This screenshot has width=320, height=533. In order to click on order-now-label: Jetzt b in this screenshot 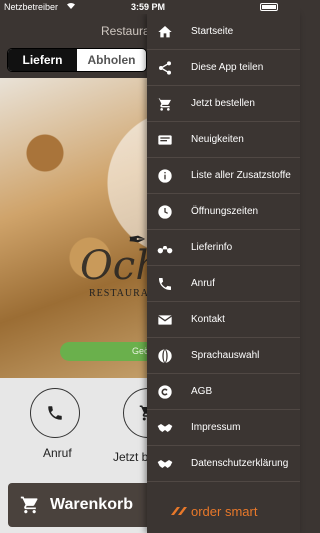, I will do `click(131, 457)`.